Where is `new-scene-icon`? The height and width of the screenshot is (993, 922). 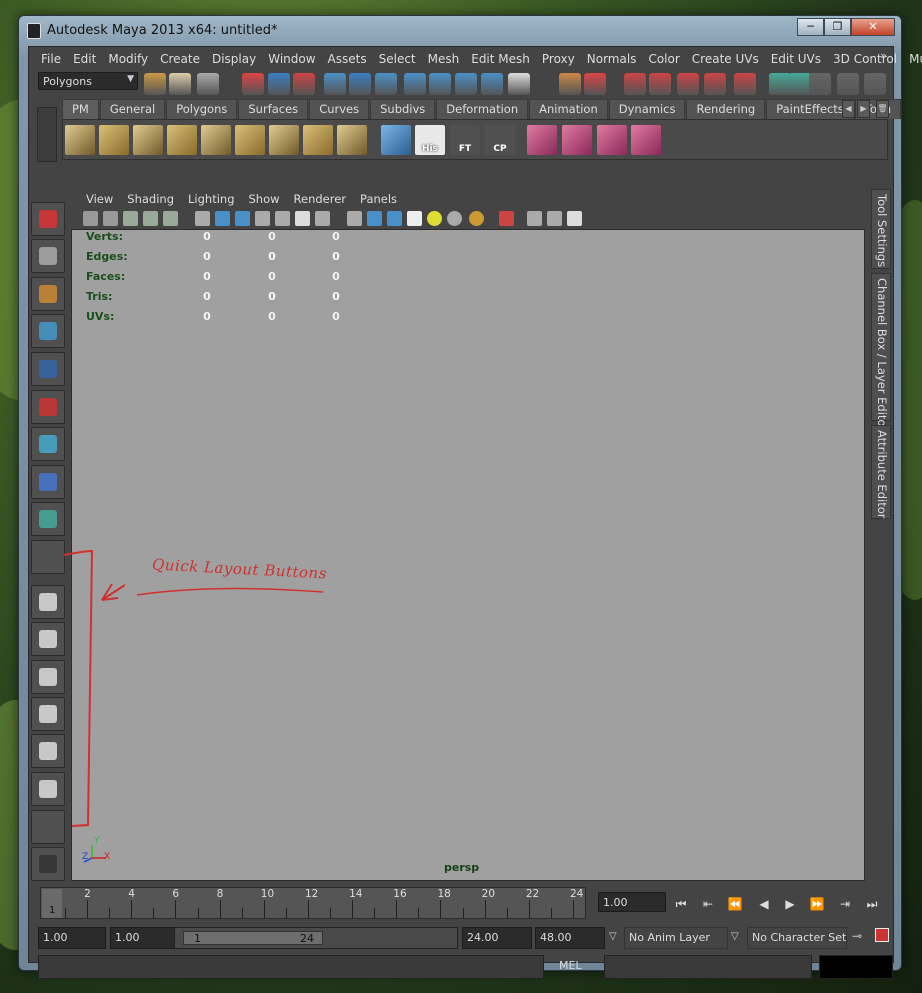
new-scene-icon is located at coordinates (155, 84).